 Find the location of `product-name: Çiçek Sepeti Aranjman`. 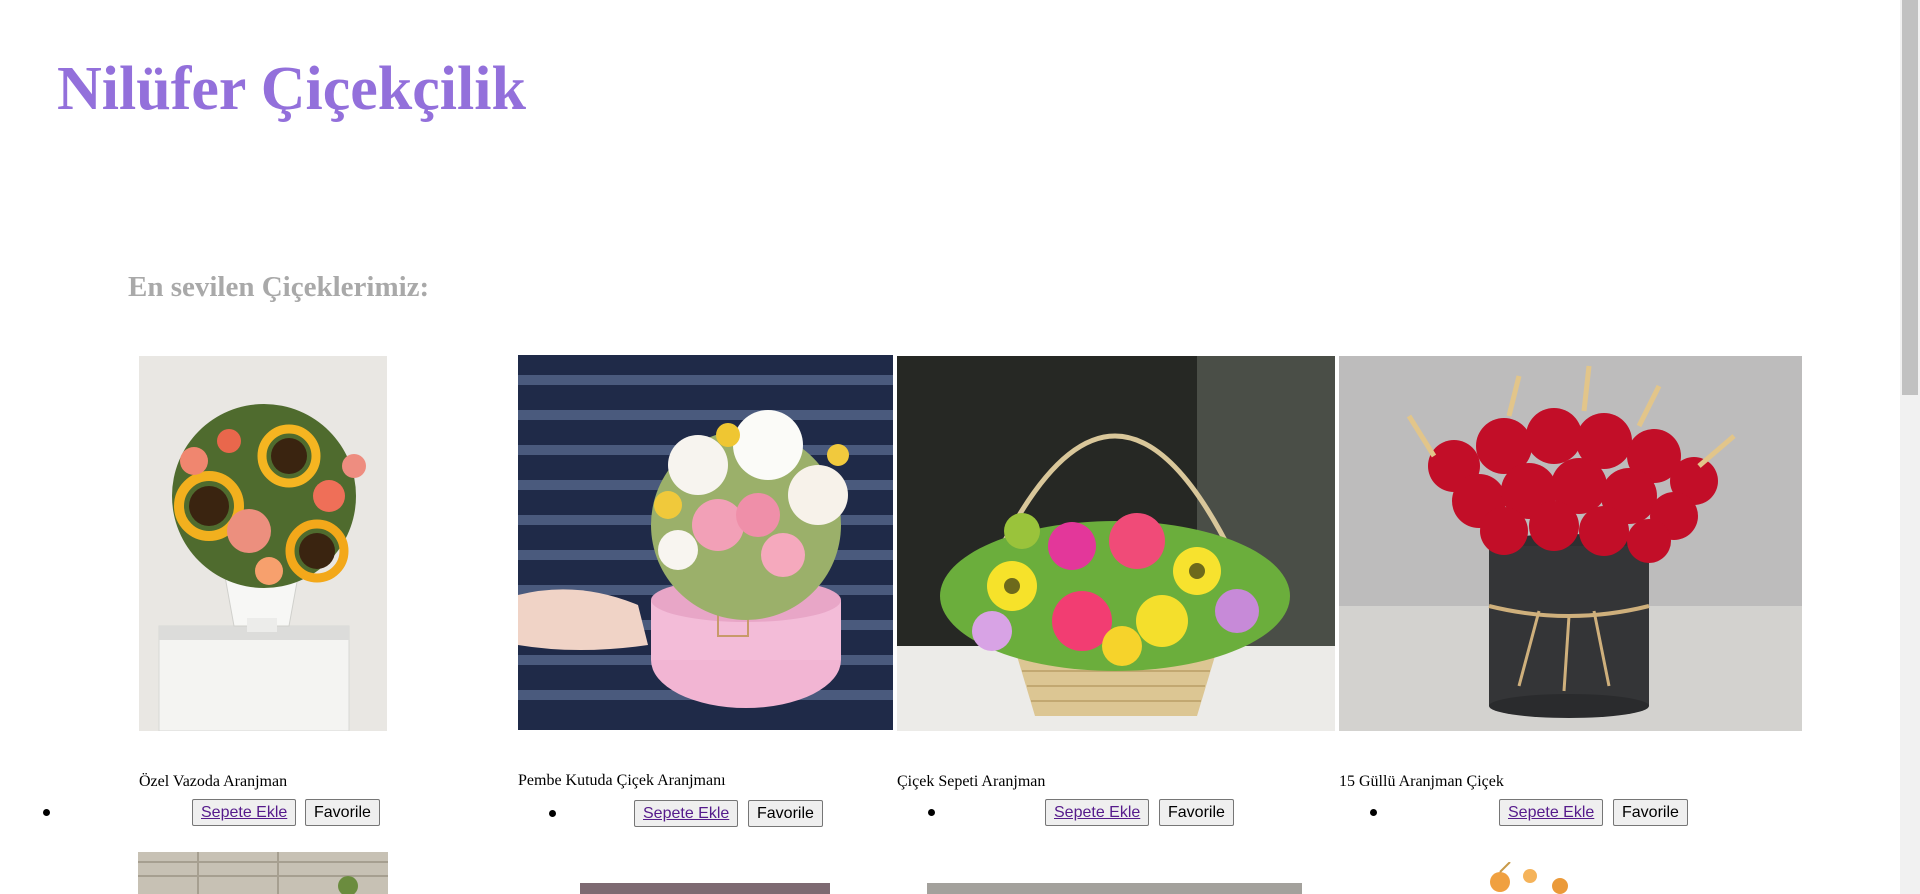

product-name: Çiçek Sepeti Aranjman is located at coordinates (971, 781).